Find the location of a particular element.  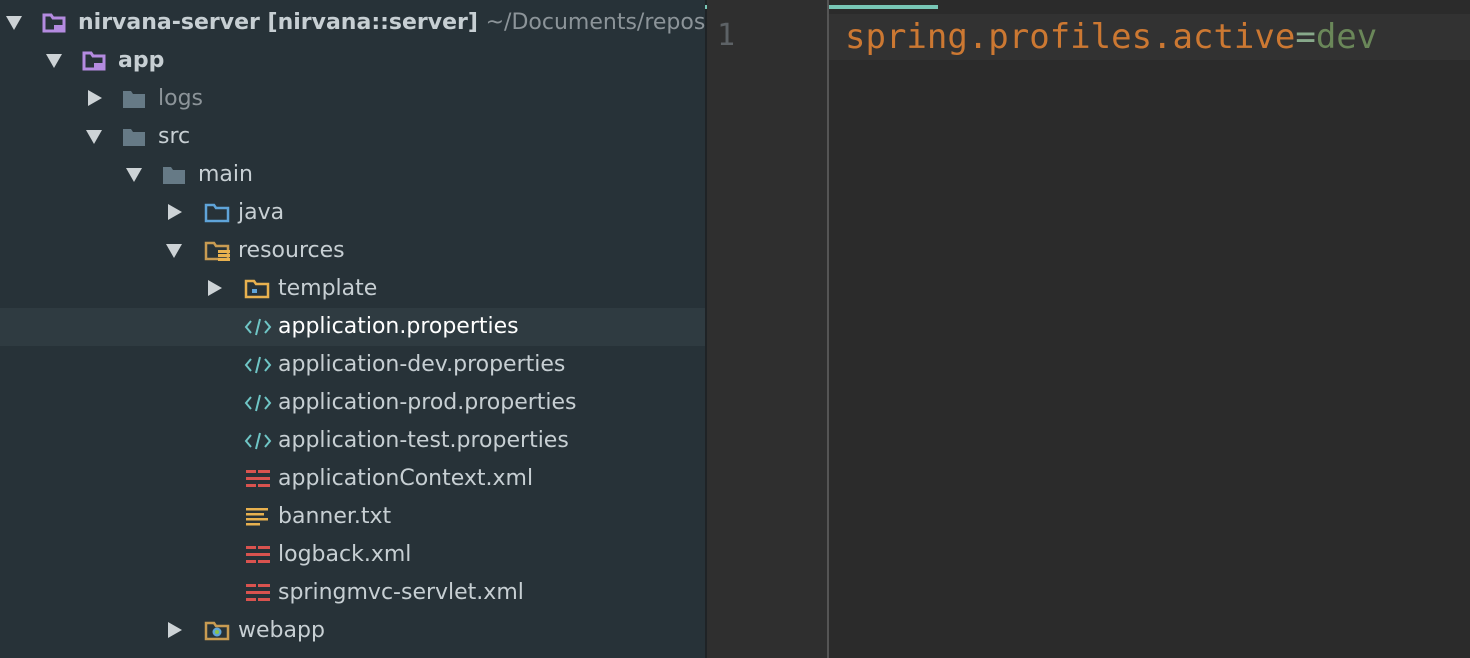

tree-row-application-properties: application.properties is located at coordinates (352, 327).